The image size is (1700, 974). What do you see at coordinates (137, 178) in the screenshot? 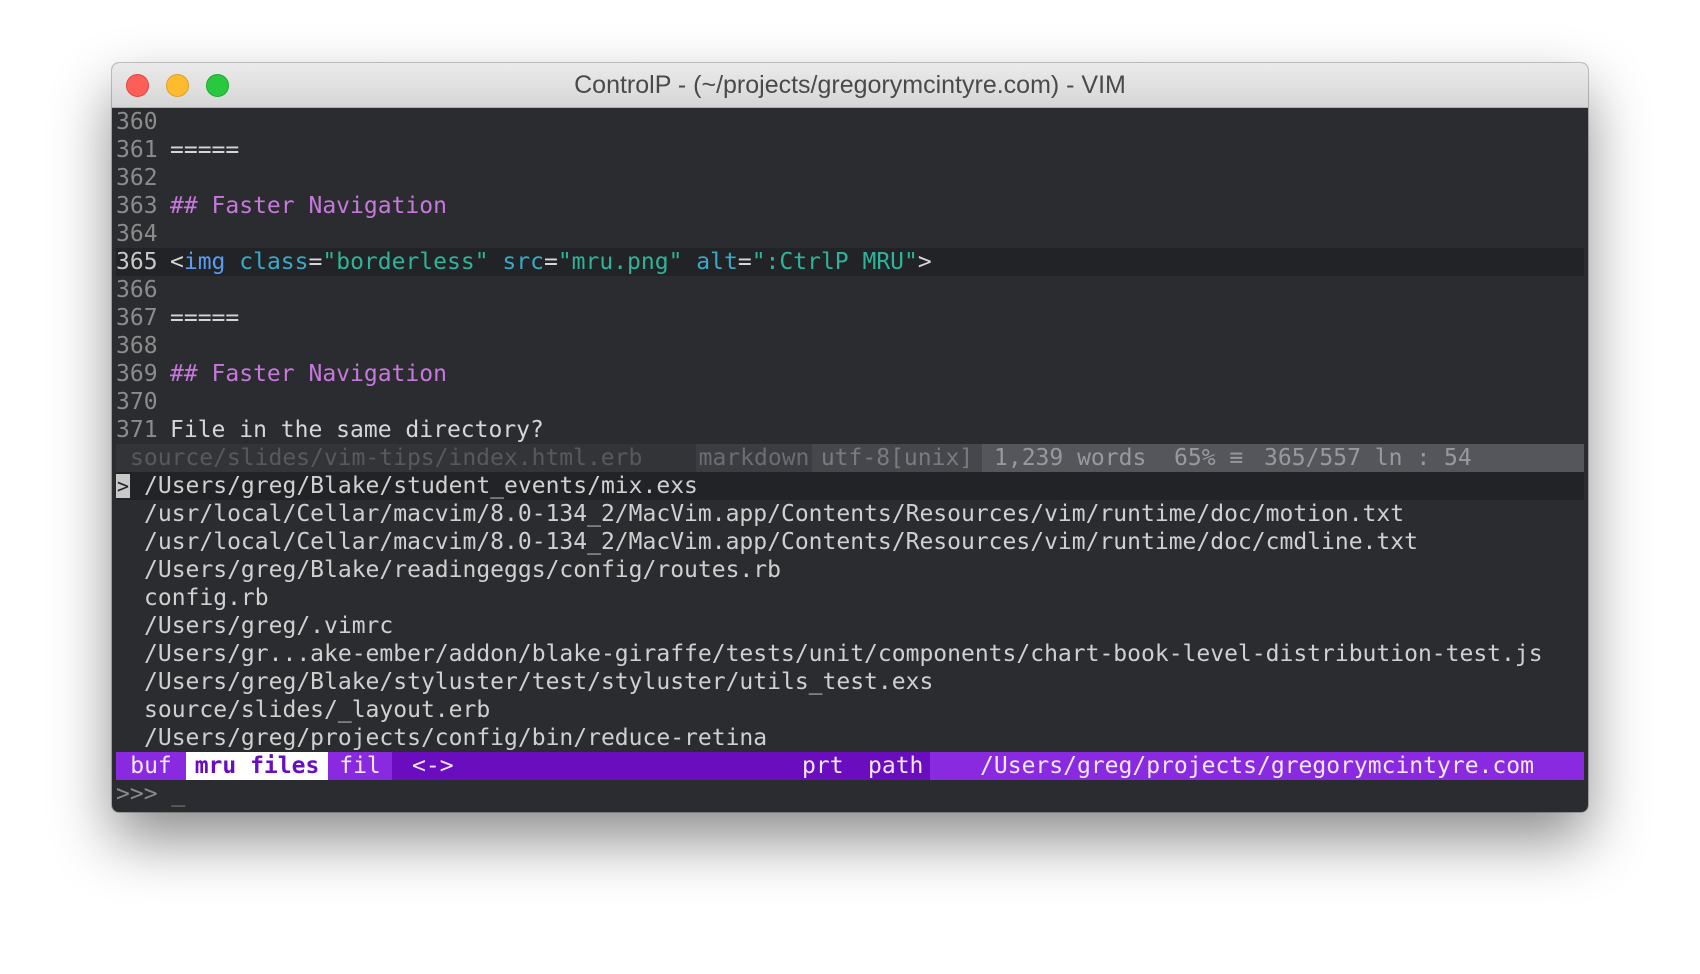
I see `line-number: 362` at bounding box center [137, 178].